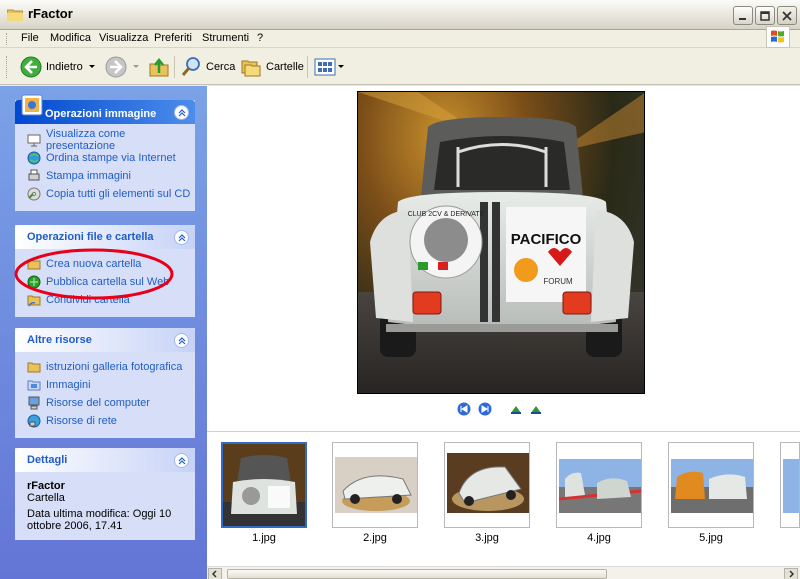 This screenshot has width=800, height=579. I want to click on minimize-icon, so click(742, 18).